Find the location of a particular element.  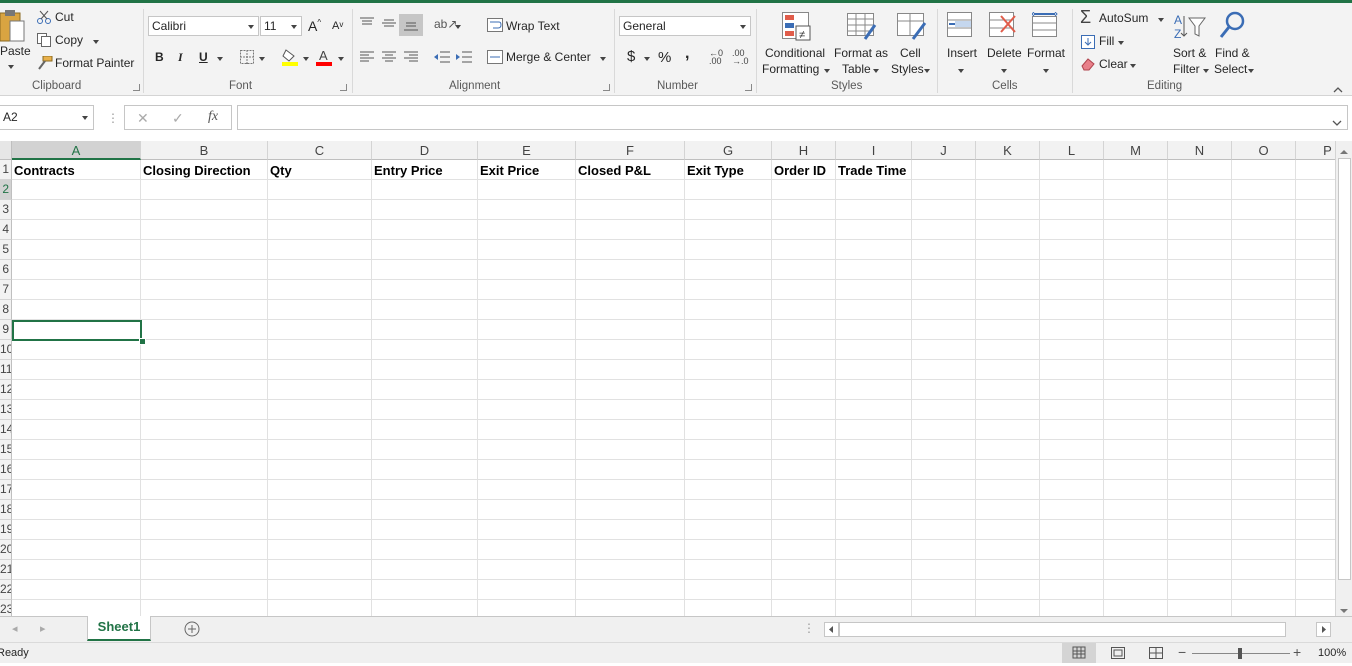

wrap-text-button: Wrap Text is located at coordinates (533, 26).